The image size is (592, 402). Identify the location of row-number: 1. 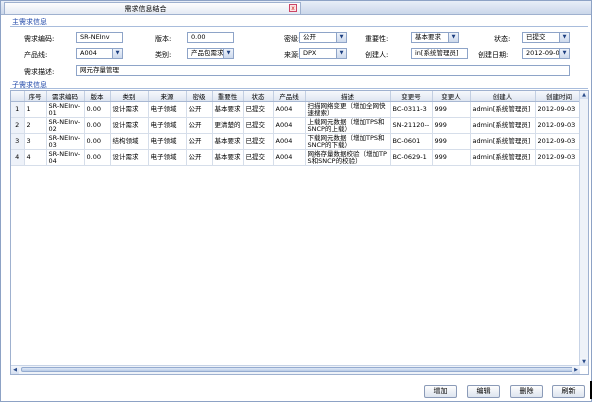
(18, 109).